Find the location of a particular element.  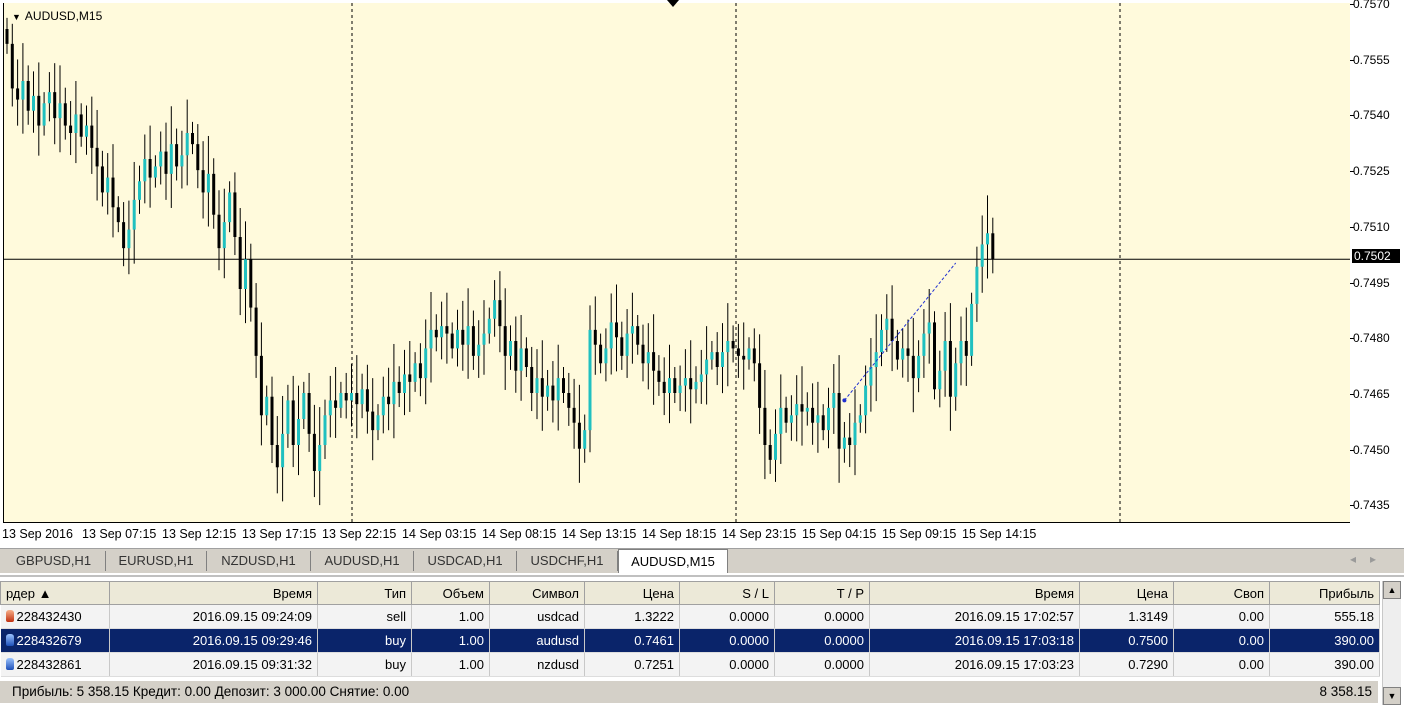

scroll-down-icon: ▼ is located at coordinates (1392, 696).